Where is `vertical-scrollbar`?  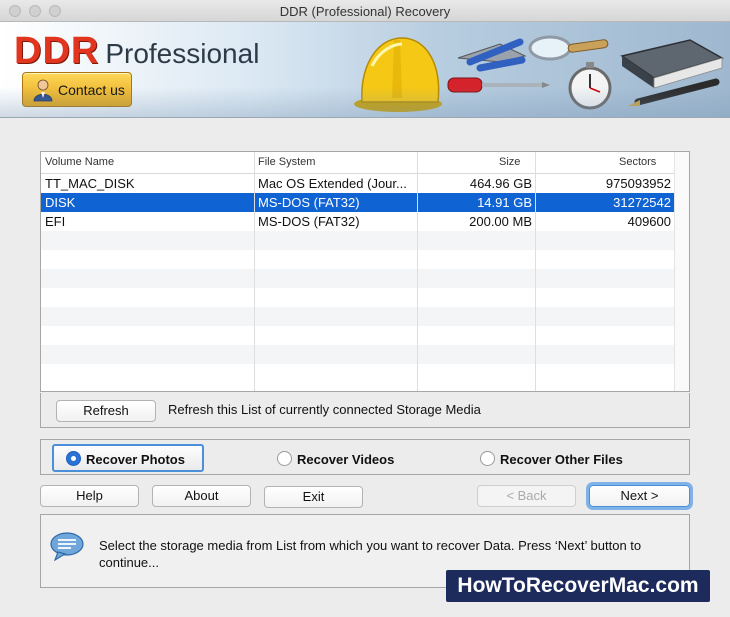
vertical-scrollbar is located at coordinates (681, 271).